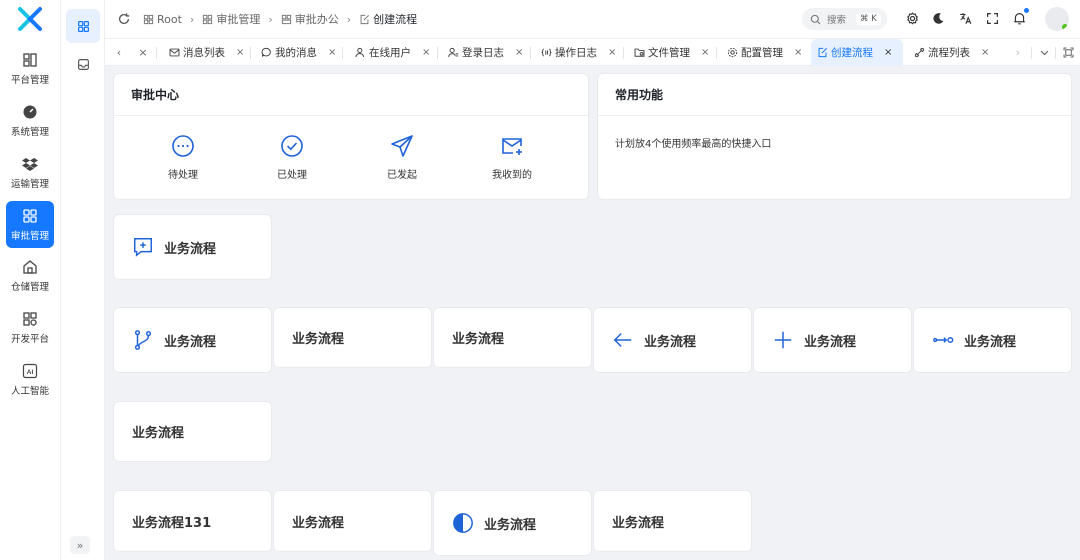  I want to click on sidebar-item-warehouse: 仓储管理, so click(30, 275).